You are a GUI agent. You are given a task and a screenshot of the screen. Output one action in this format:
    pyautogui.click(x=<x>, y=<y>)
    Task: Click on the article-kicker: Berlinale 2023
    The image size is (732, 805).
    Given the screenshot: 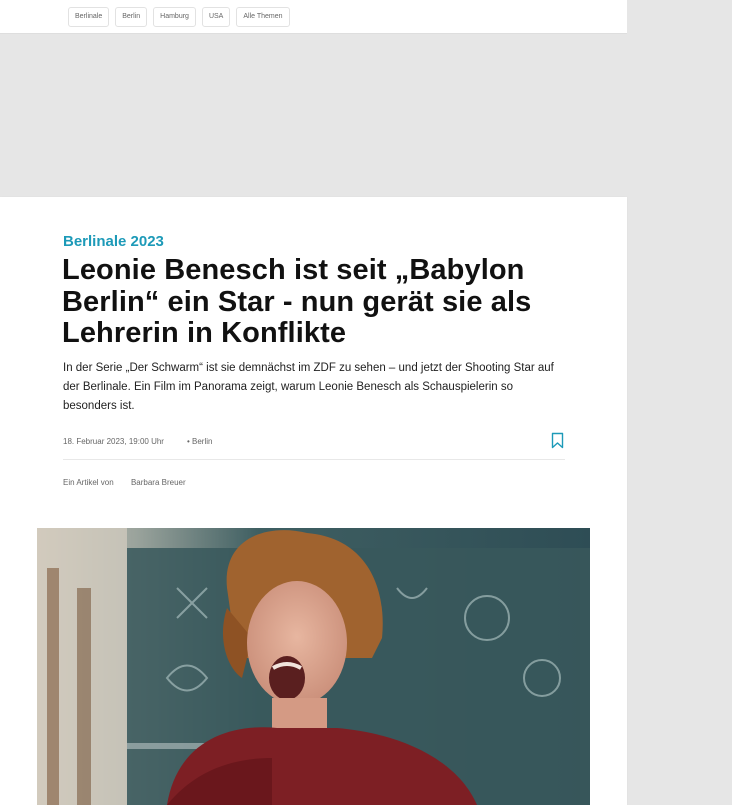 What is the action you would take?
    pyautogui.click(x=113, y=241)
    